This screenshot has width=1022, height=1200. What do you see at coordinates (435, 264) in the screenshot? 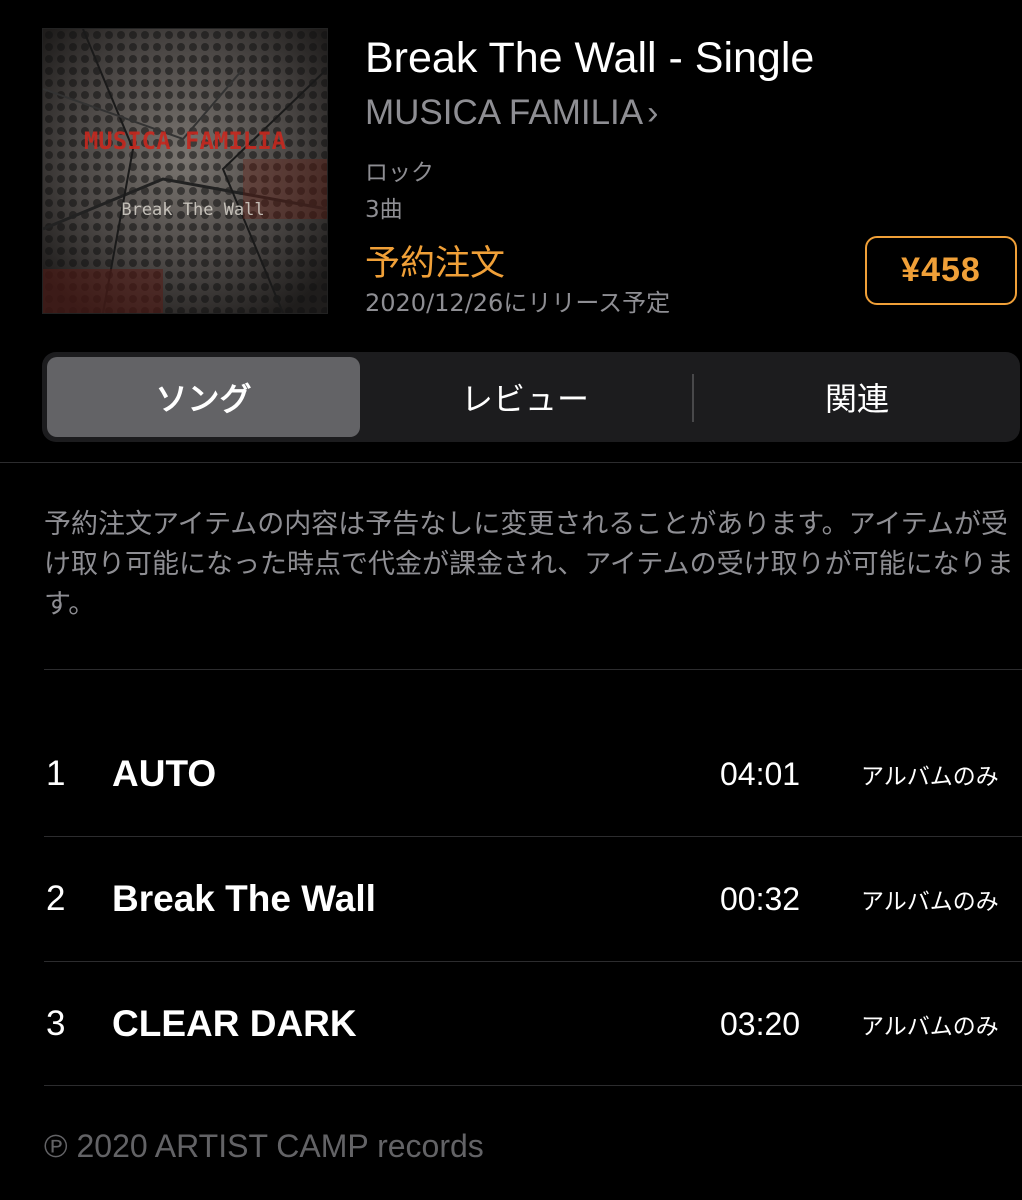
I see `preorder-label: 予約注文` at bounding box center [435, 264].